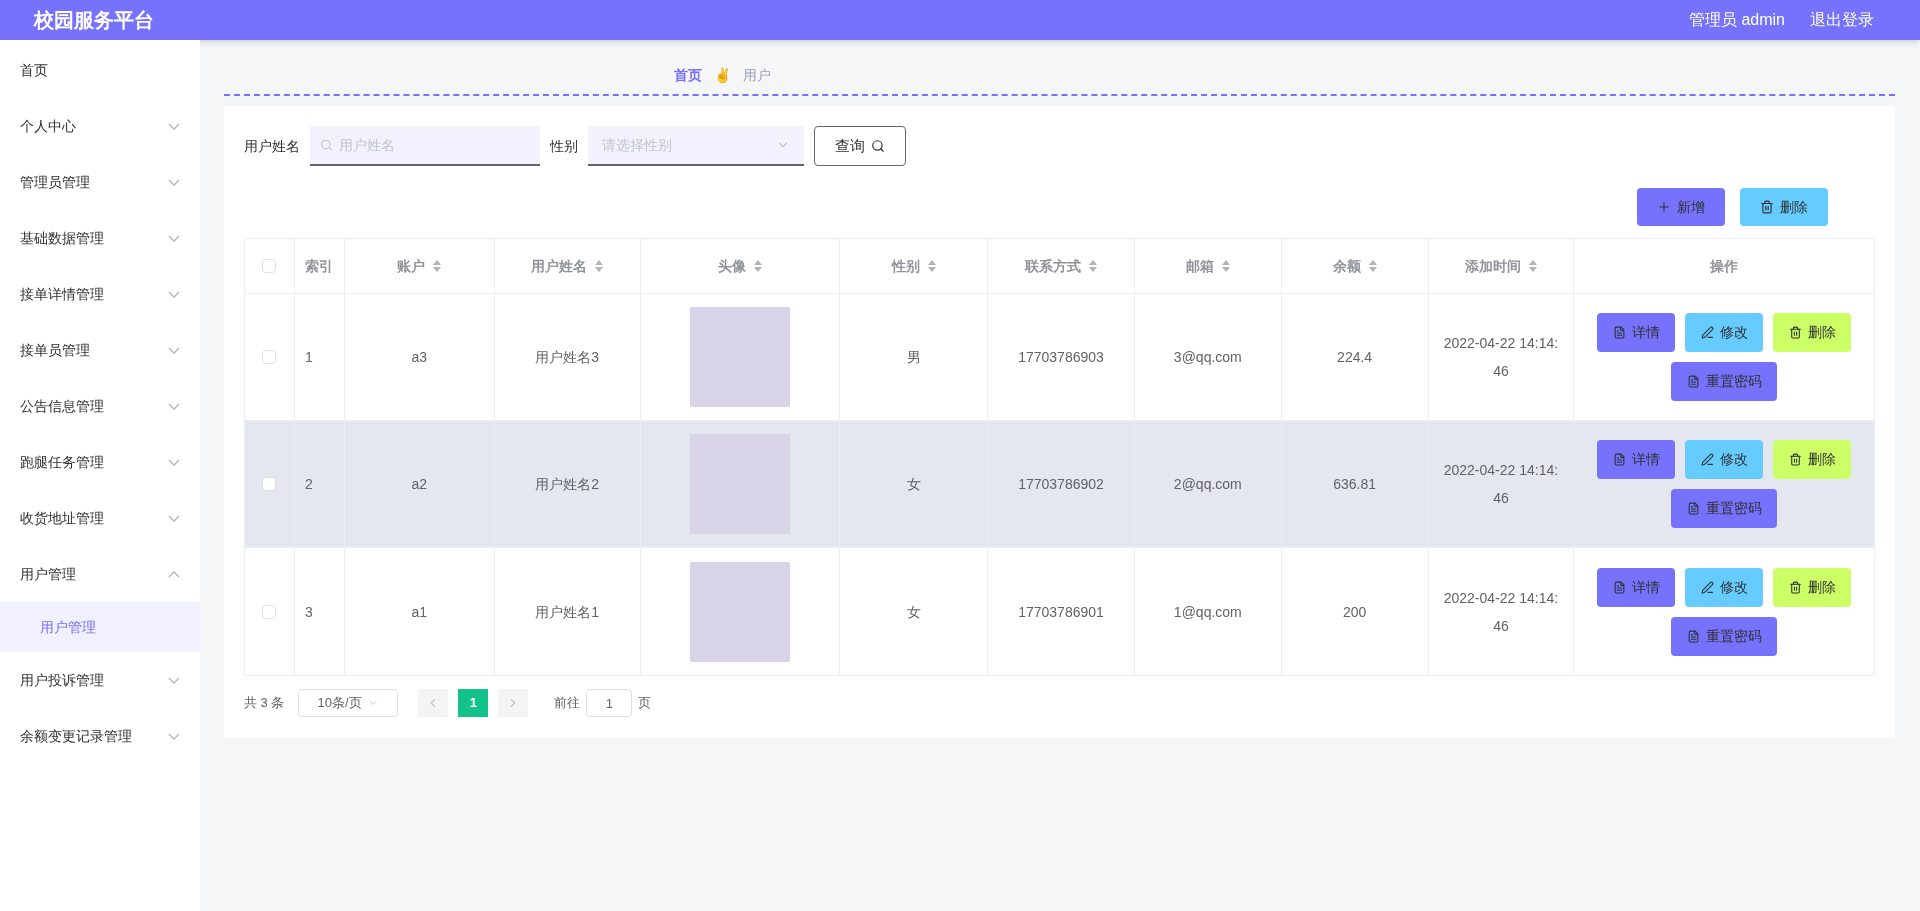 The width and height of the screenshot is (1920, 911). What do you see at coordinates (567, 612) in the screenshot?
I see `table-cell-text: 用户姓名1` at bounding box center [567, 612].